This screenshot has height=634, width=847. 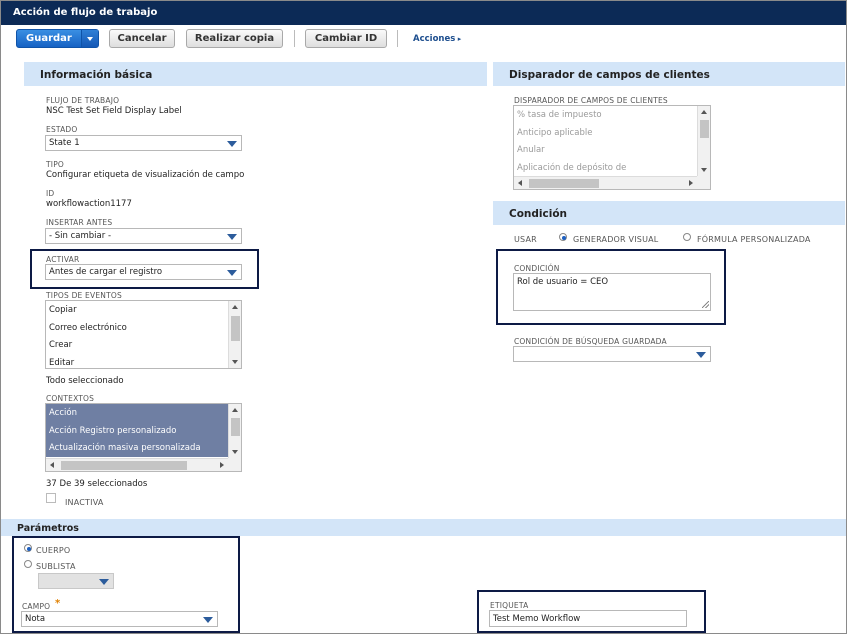 I want to click on list-item: % tasa de impuesto, so click(x=612, y=115).